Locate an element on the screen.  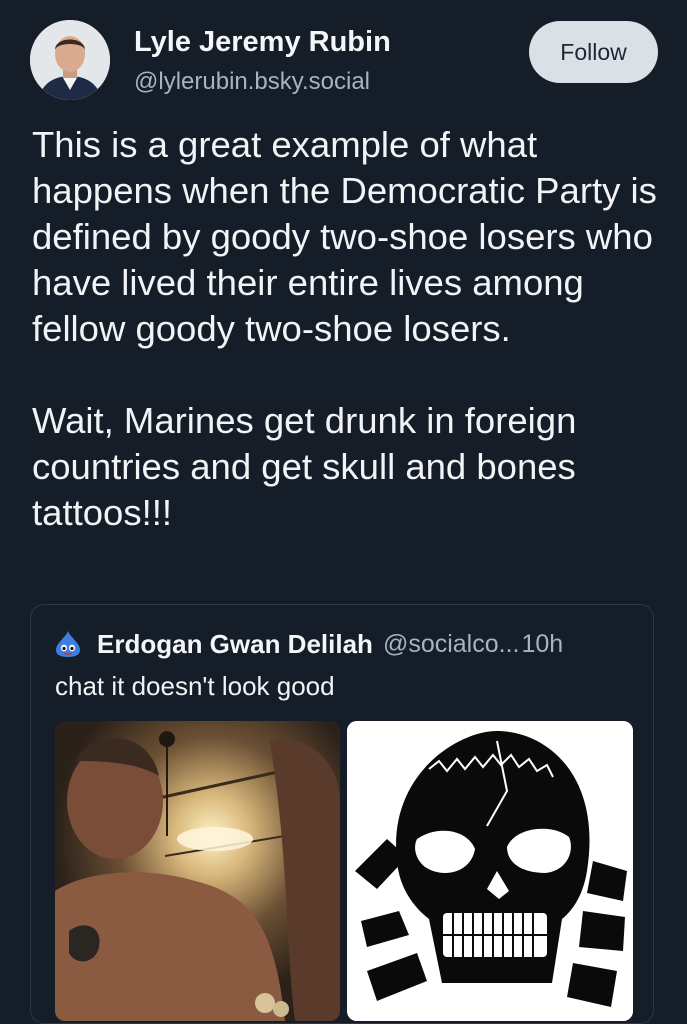
follow-button: Follow is located at coordinates (593, 52).